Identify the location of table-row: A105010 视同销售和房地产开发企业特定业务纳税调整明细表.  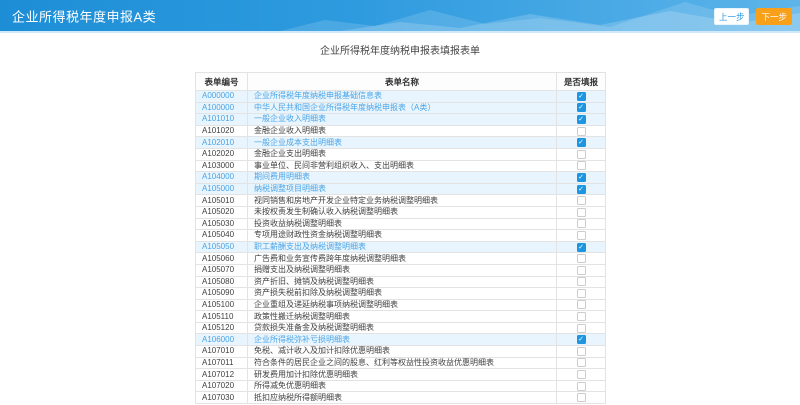
(400, 200).